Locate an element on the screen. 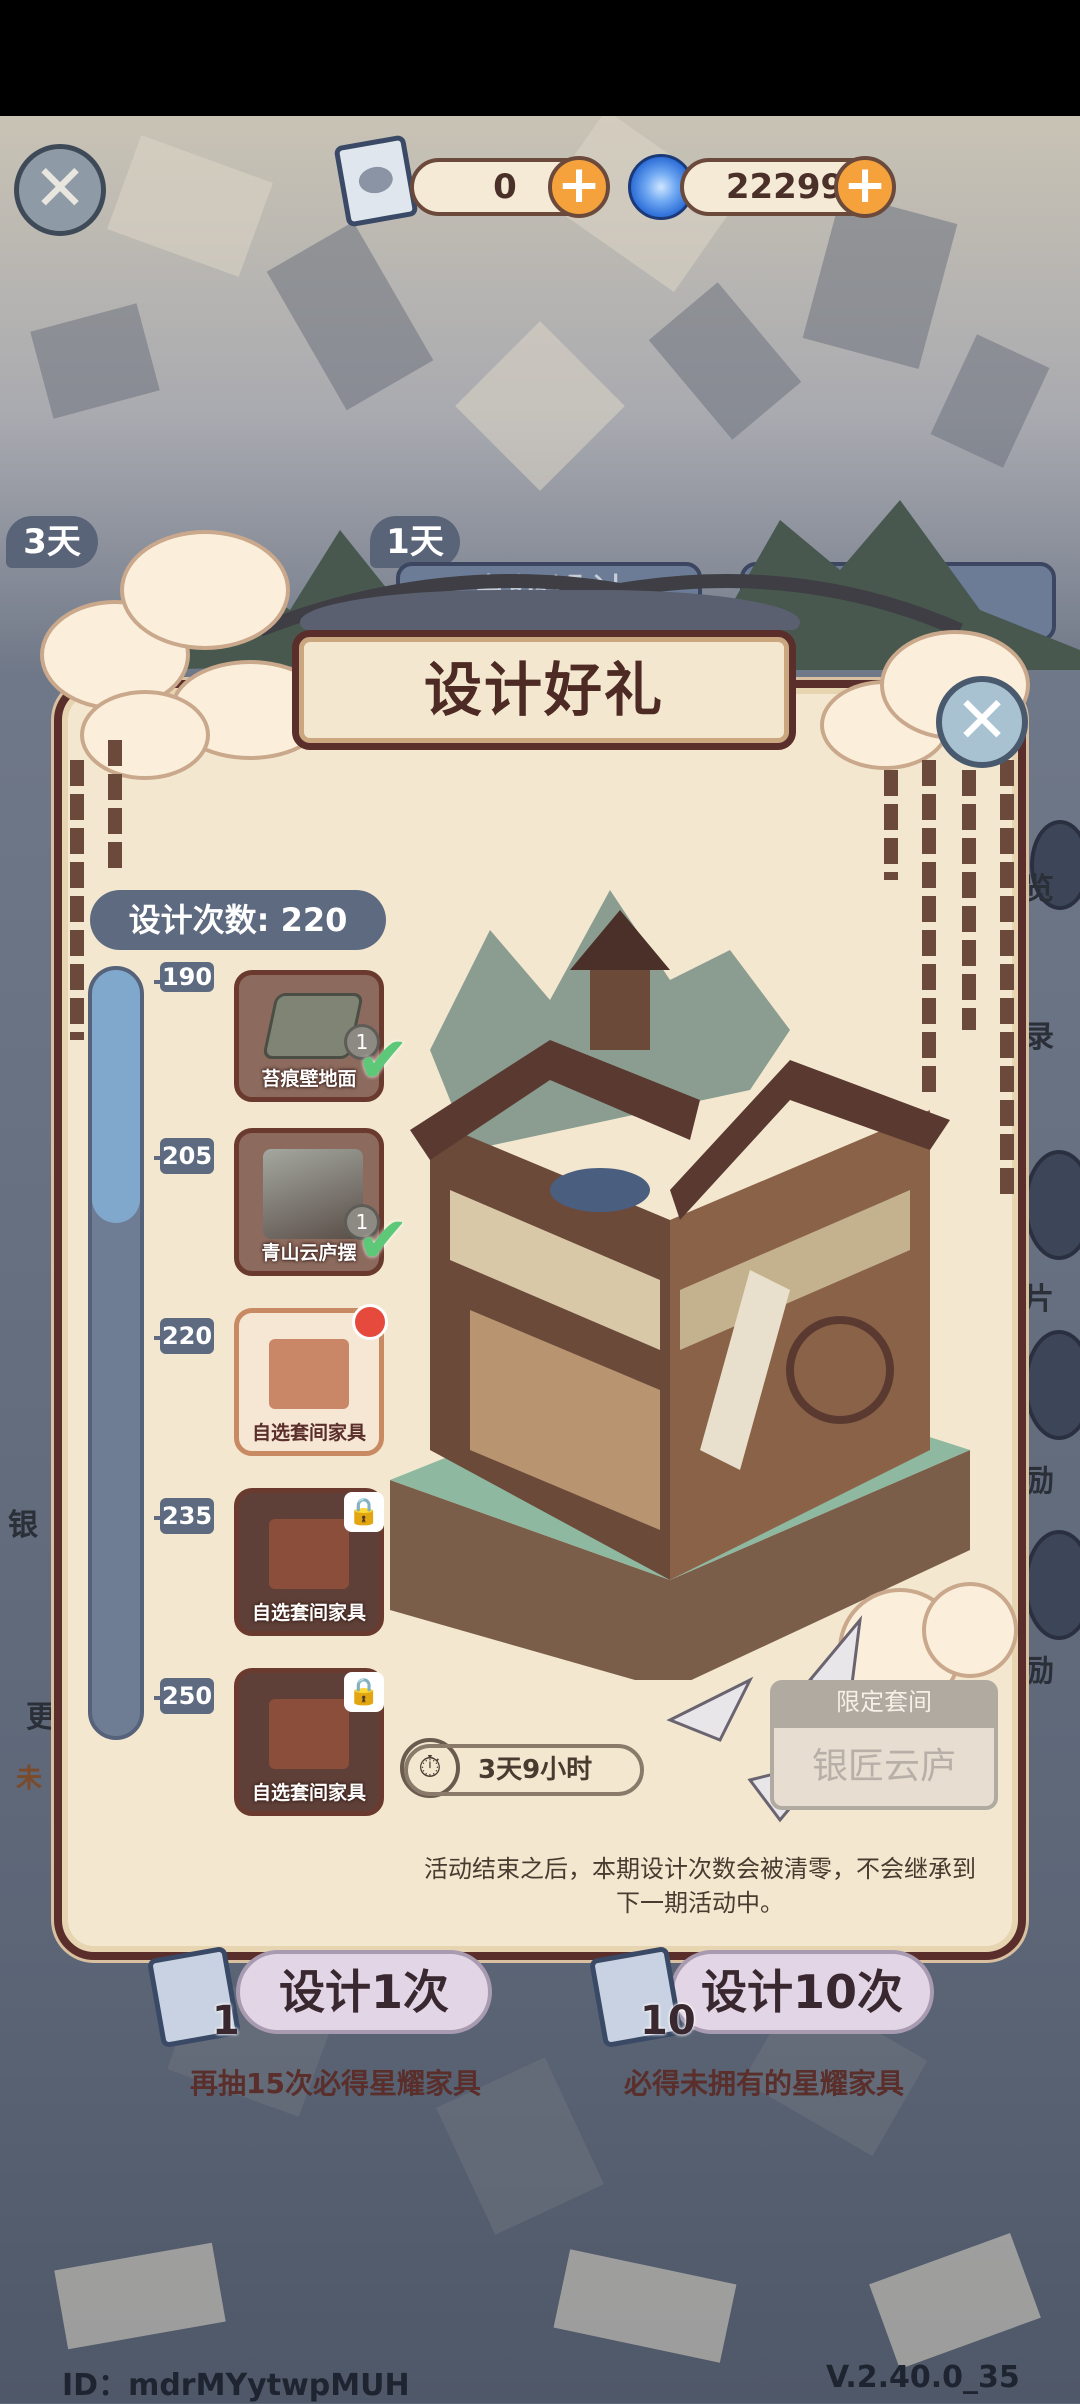 Image resolution: width=1080 pixels, height=2404 pixels. add-tickets-button: + is located at coordinates (579, 187).